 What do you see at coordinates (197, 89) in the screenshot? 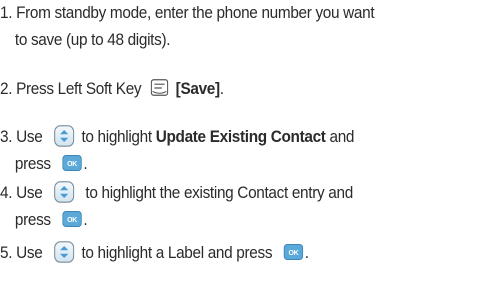
I see `save-label: [Save]` at bounding box center [197, 89].